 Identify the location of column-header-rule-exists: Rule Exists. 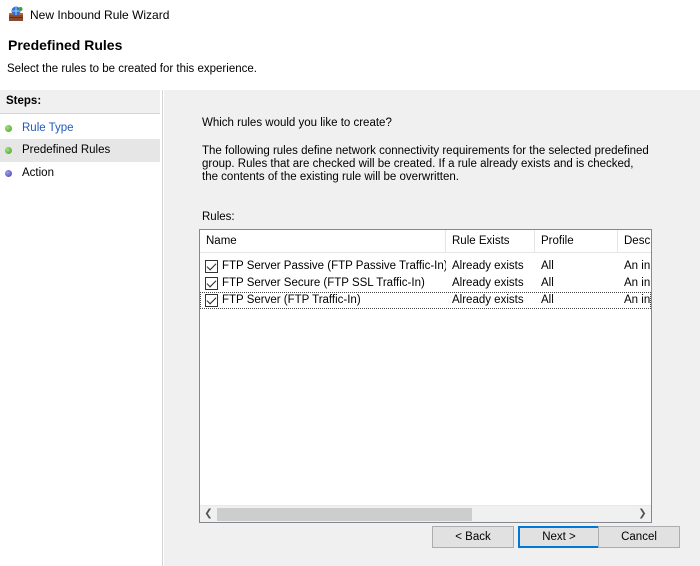
(490, 241).